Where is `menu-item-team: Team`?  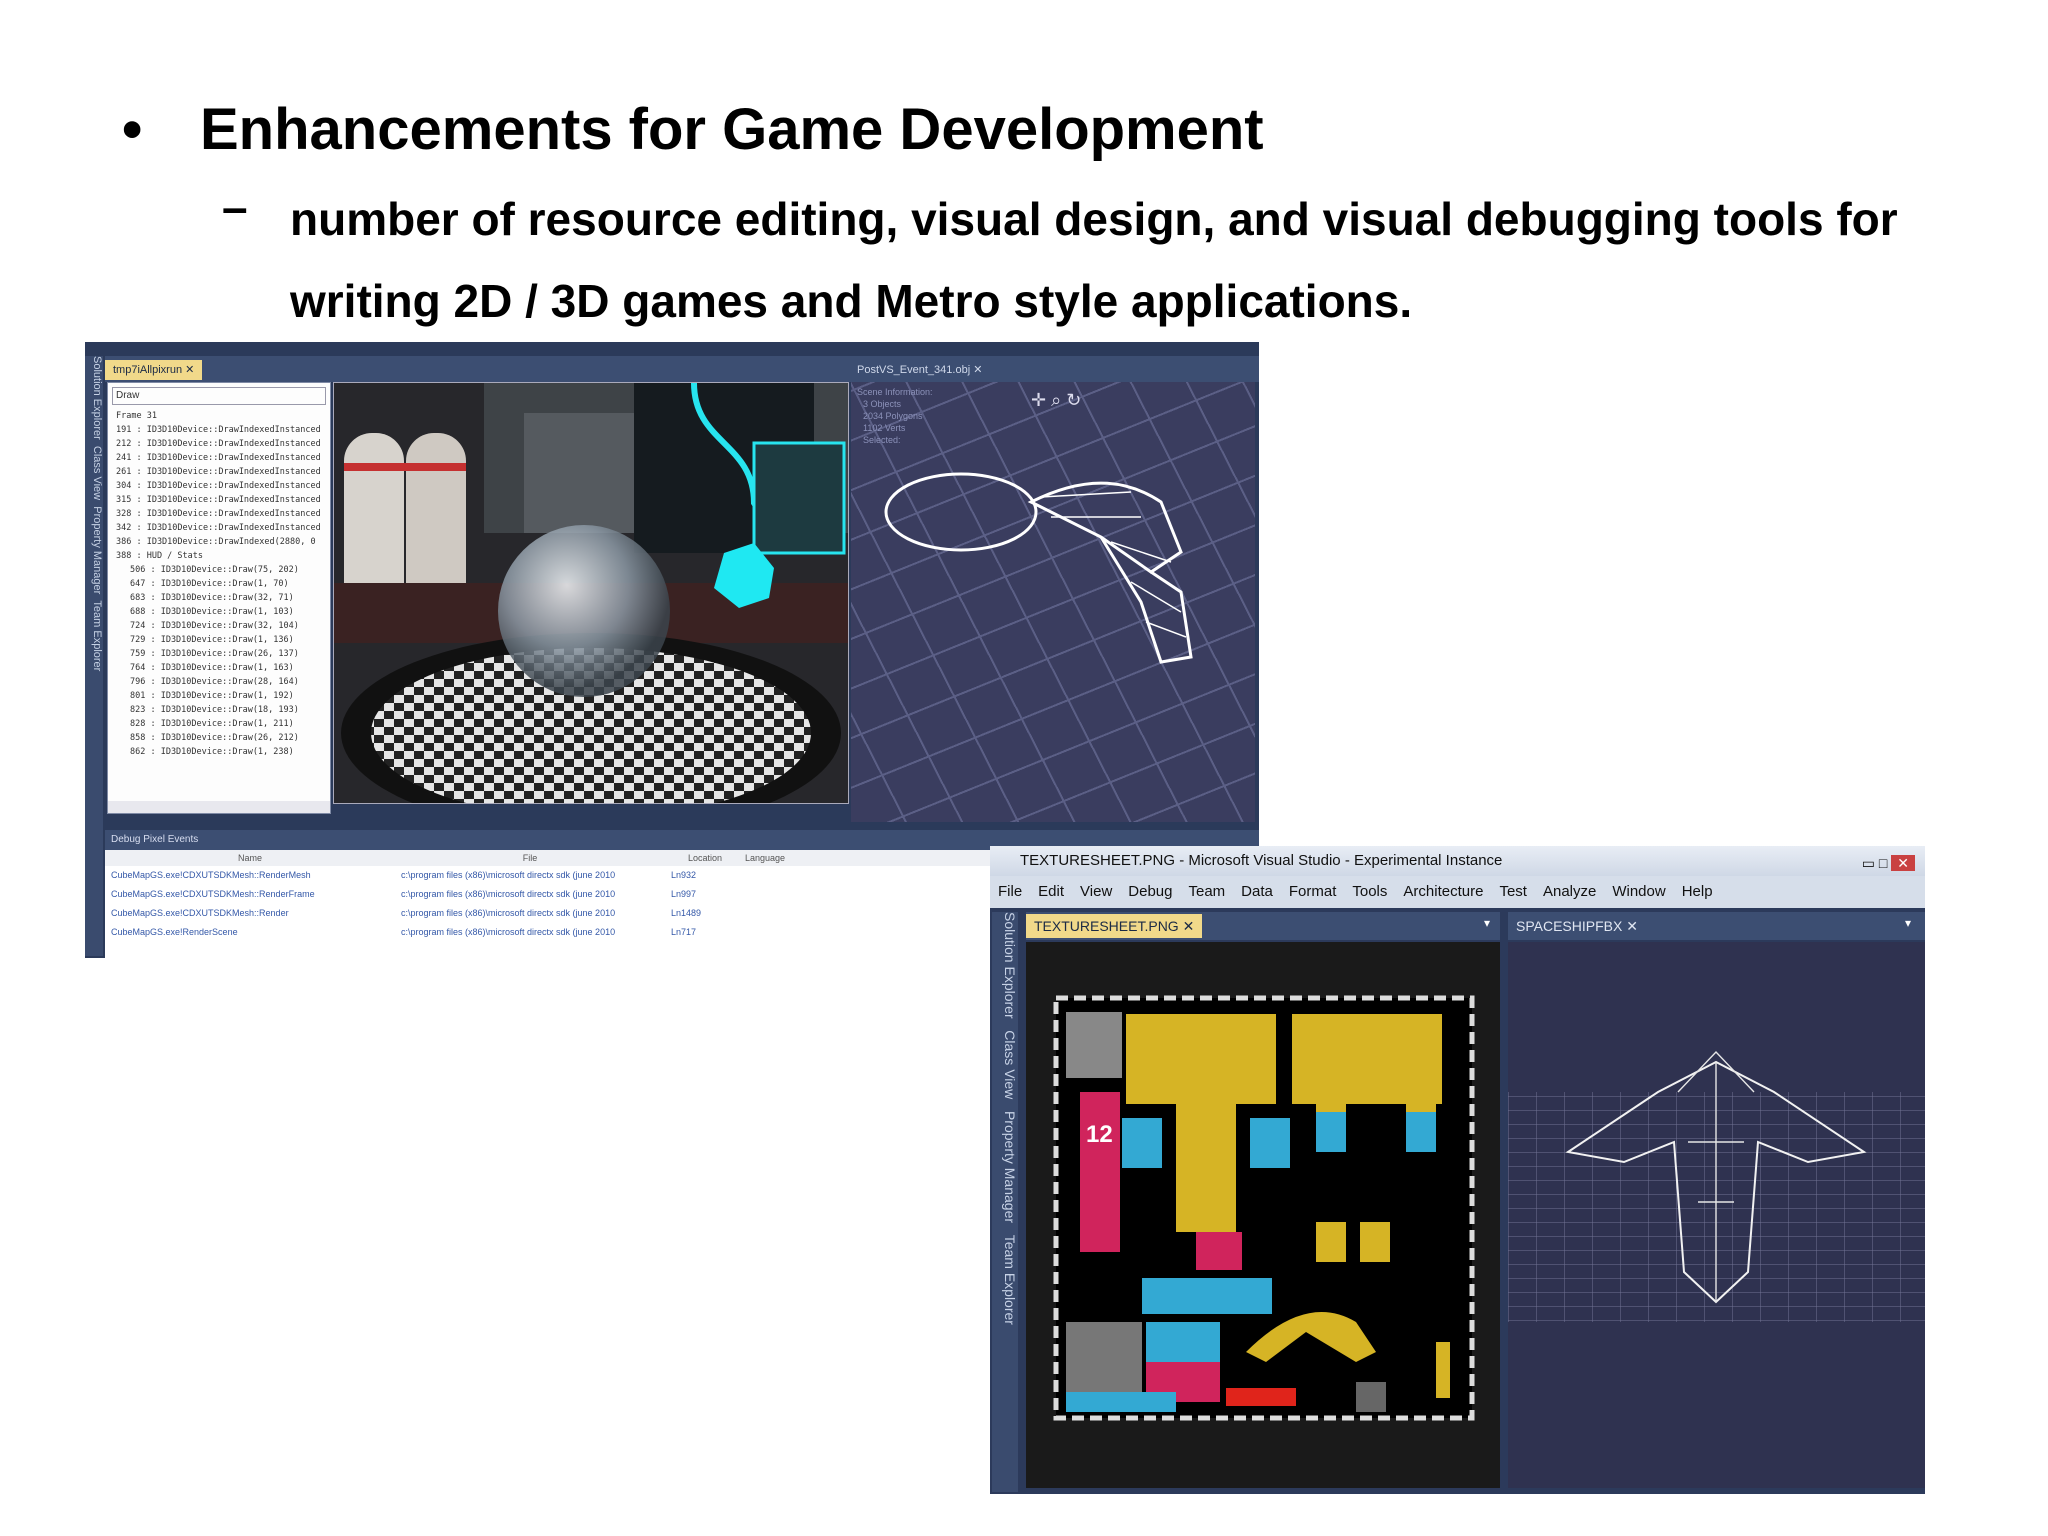
menu-item-team: Team is located at coordinates (1206, 892).